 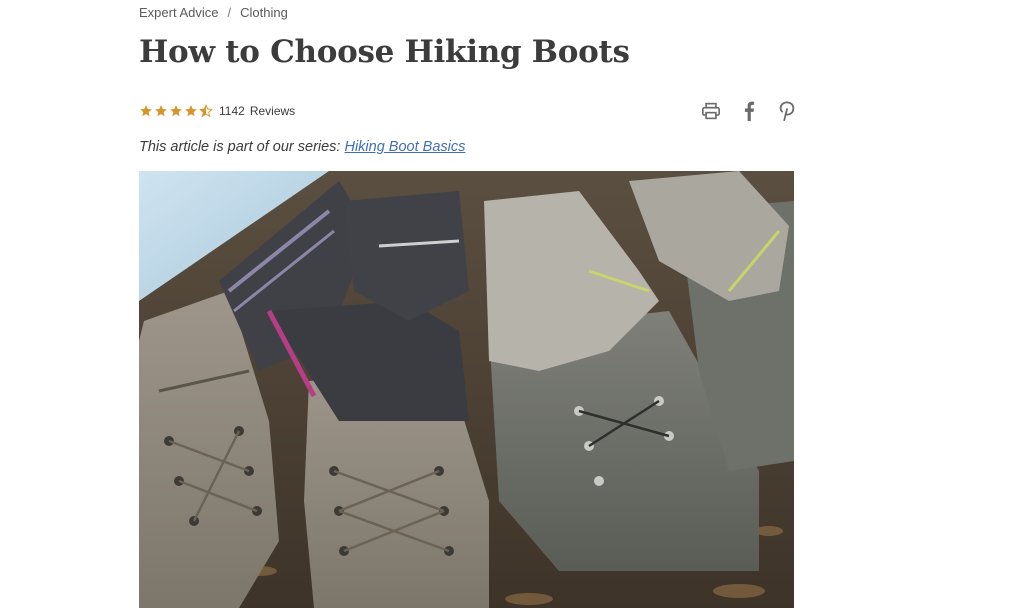 I want to click on print-icon, so click(x=711, y=111).